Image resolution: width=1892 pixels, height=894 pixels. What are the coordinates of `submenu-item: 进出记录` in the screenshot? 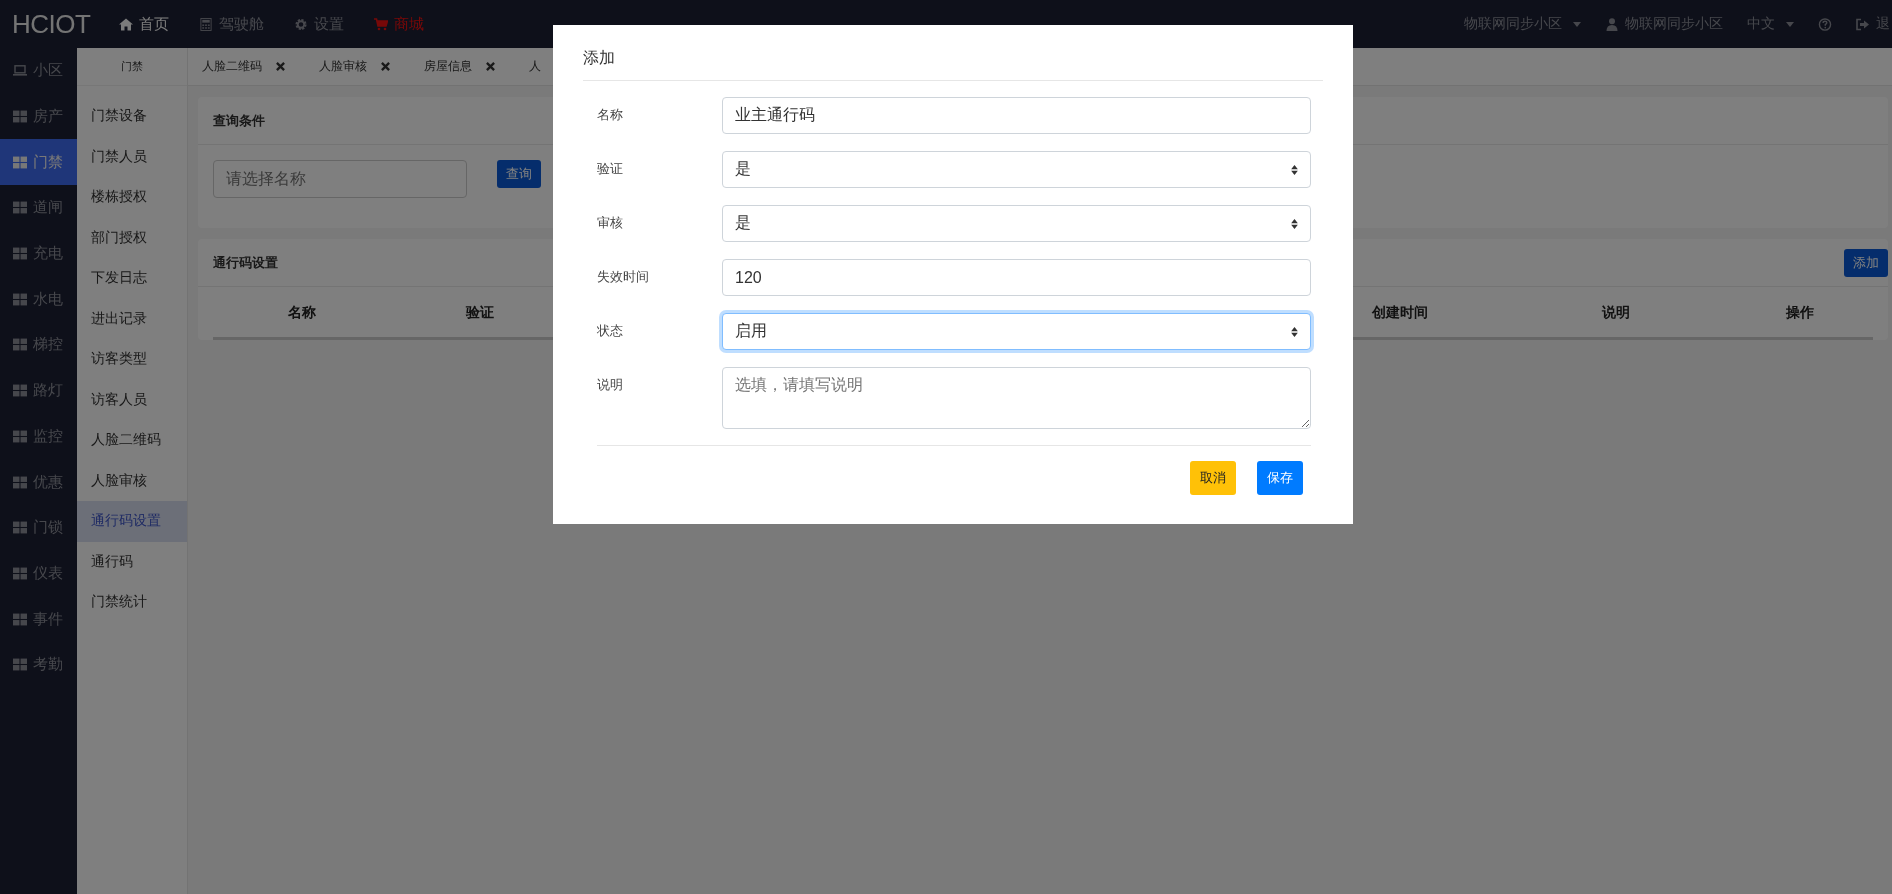 It's located at (132, 318).